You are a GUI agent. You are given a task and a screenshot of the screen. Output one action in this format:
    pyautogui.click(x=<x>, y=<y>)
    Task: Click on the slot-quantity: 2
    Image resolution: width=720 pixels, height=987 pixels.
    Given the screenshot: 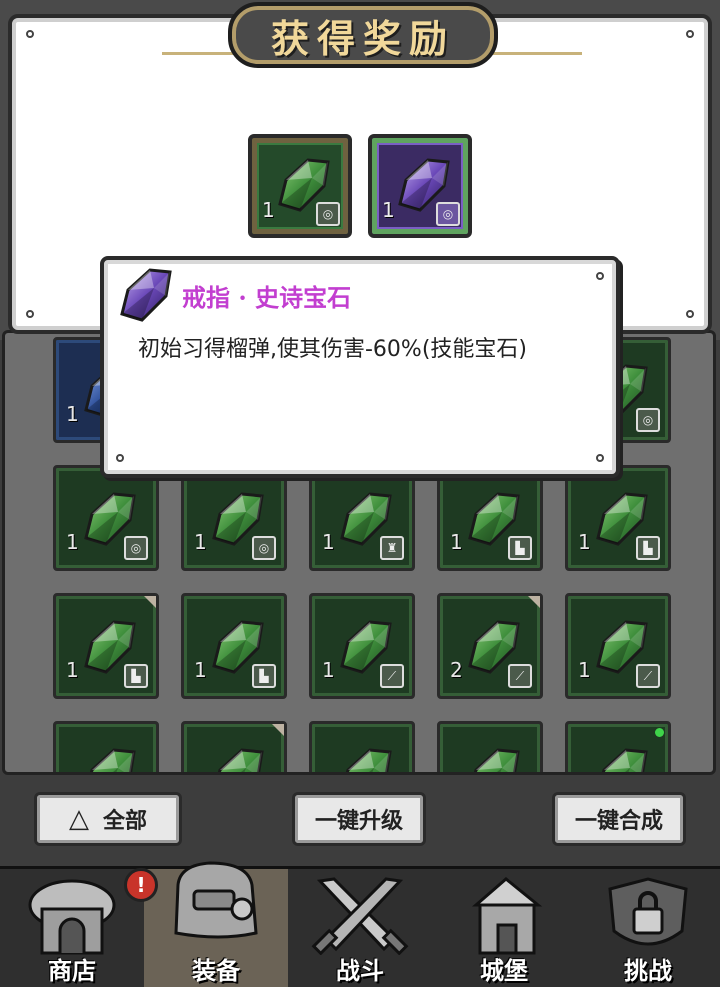 What is the action you would take?
    pyautogui.click(x=456, y=670)
    